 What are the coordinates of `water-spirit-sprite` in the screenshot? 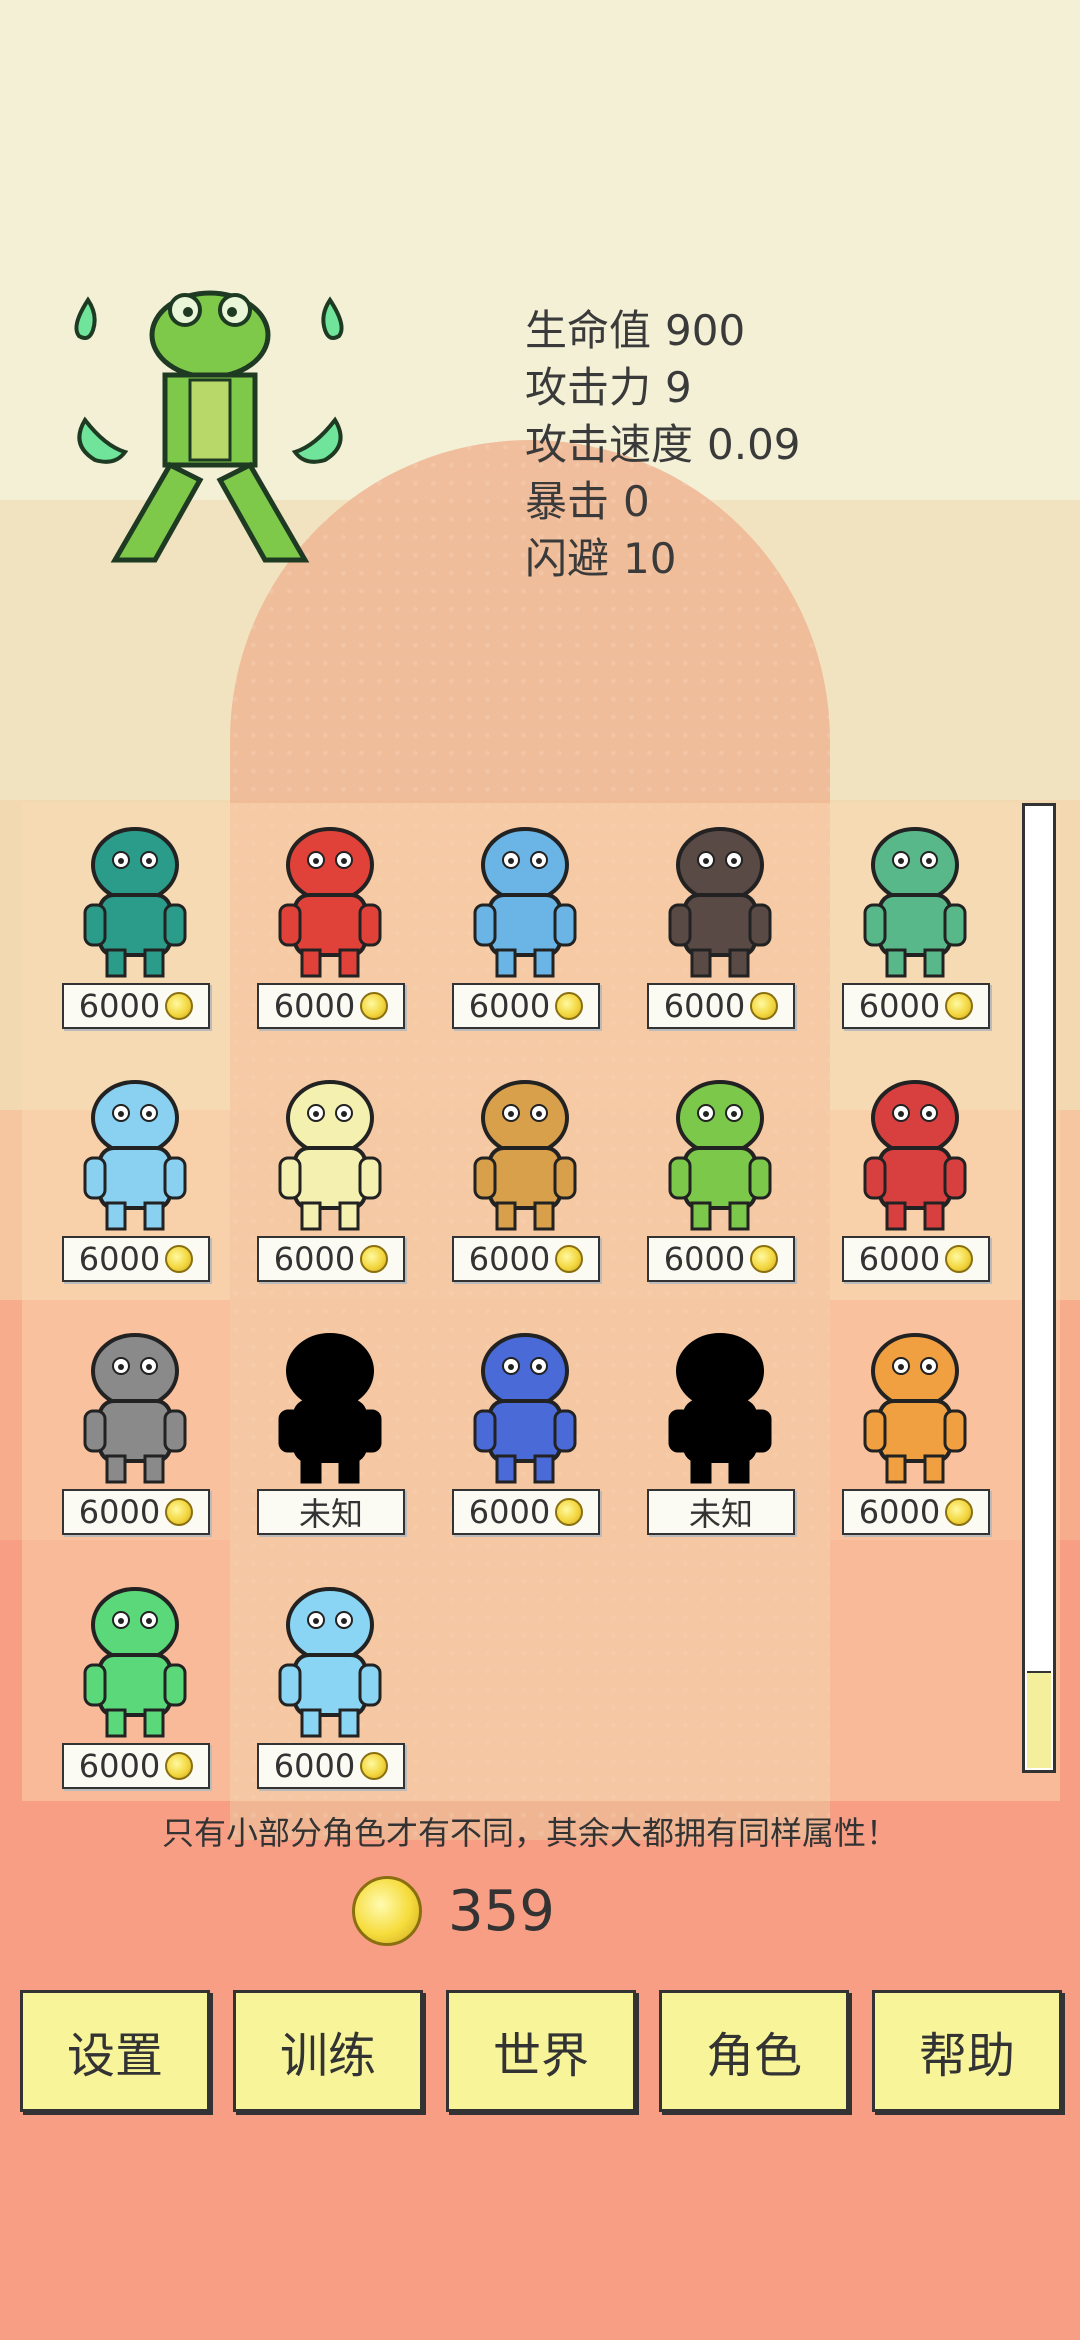 It's located at (330, 1662).